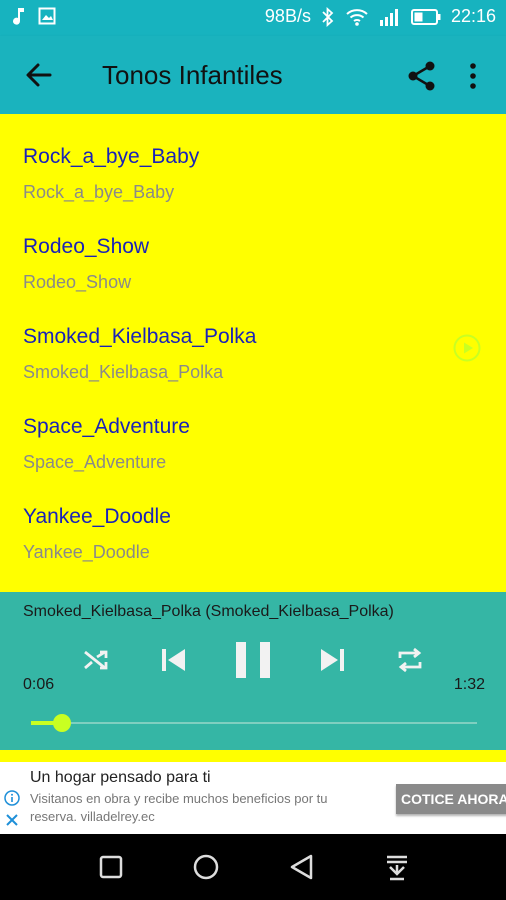  What do you see at coordinates (253, 249) in the screenshot?
I see `list-item: Rodeo_Show Rodeo_Show` at bounding box center [253, 249].